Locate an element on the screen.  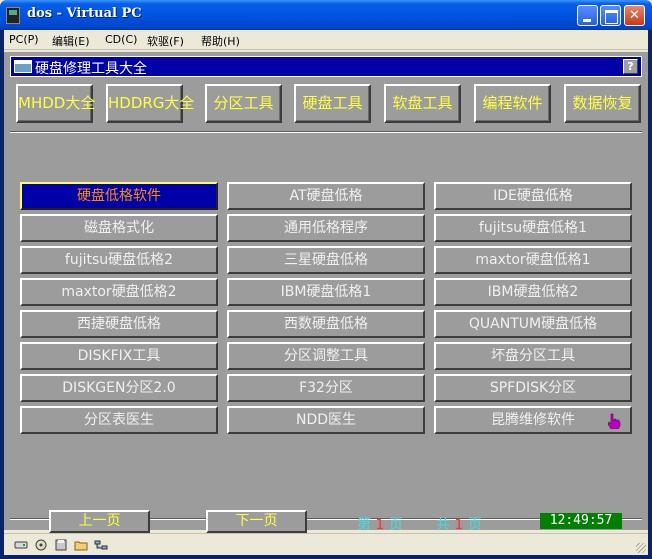
item-ide-low-format: IDE硬盘低格 is located at coordinates (533, 196).